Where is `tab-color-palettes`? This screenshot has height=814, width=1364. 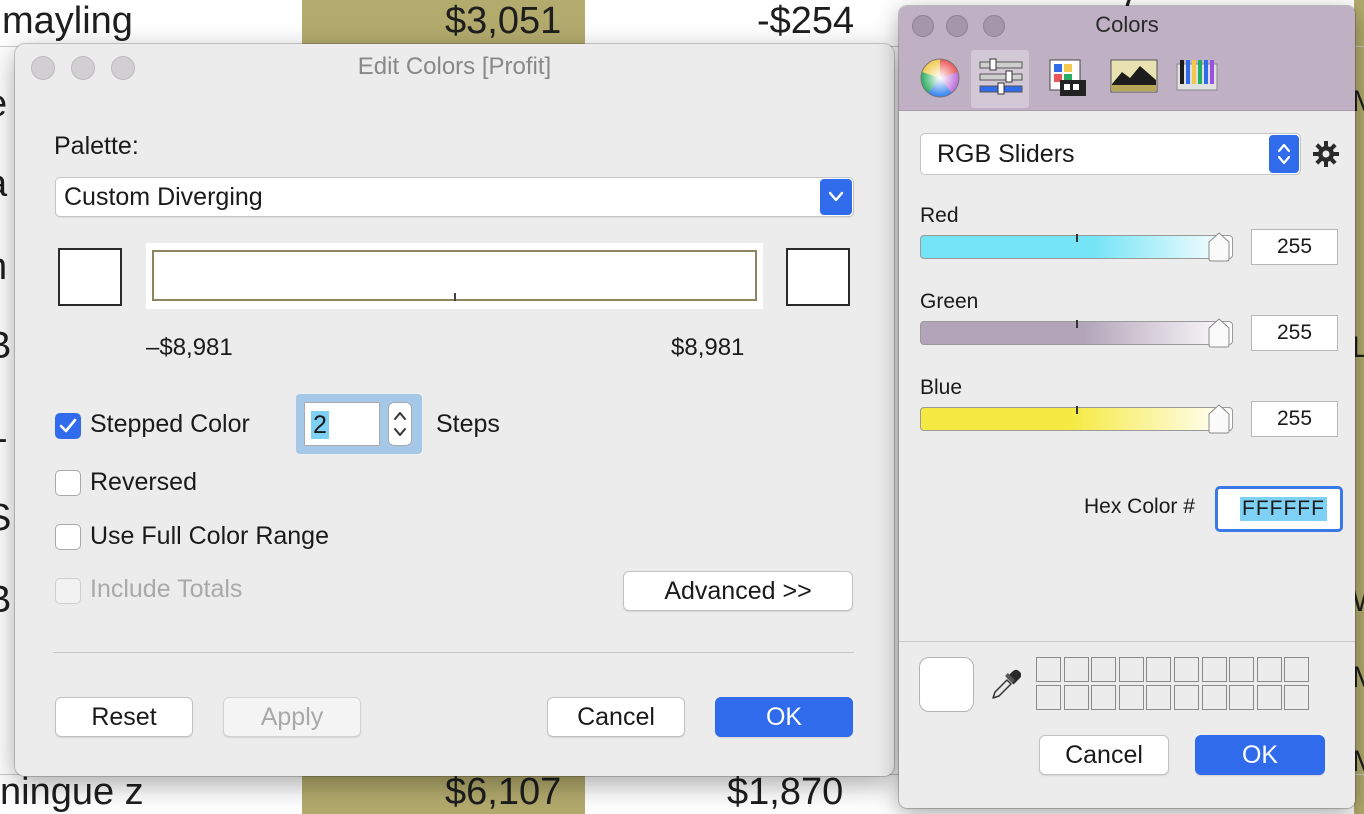 tab-color-palettes is located at coordinates (1068, 79).